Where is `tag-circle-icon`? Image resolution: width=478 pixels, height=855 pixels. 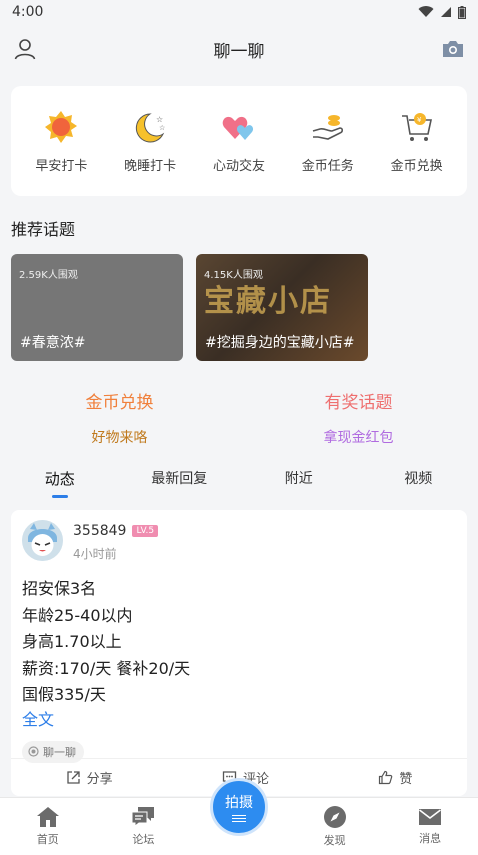 tag-circle-icon is located at coordinates (33, 751).